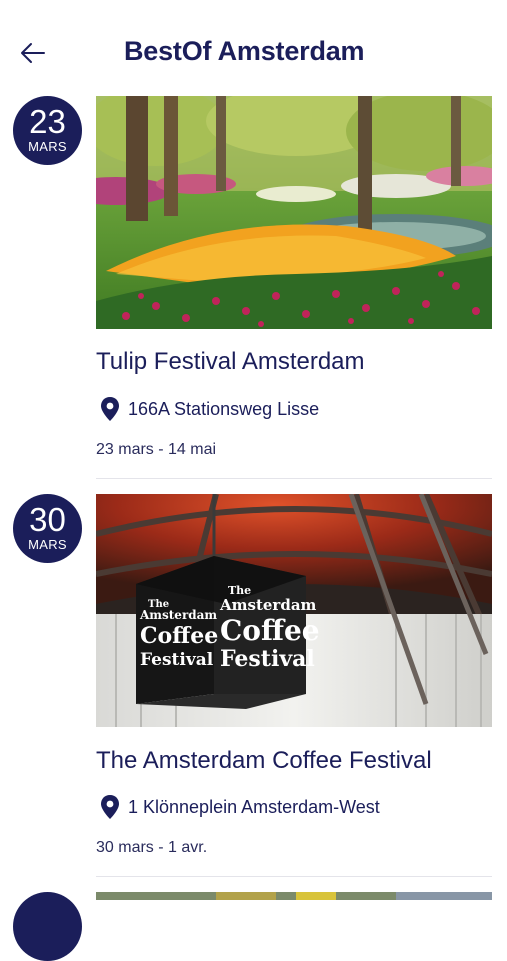 The image size is (507, 961). What do you see at coordinates (47, 121) in the screenshot?
I see `date-day: 23` at bounding box center [47, 121].